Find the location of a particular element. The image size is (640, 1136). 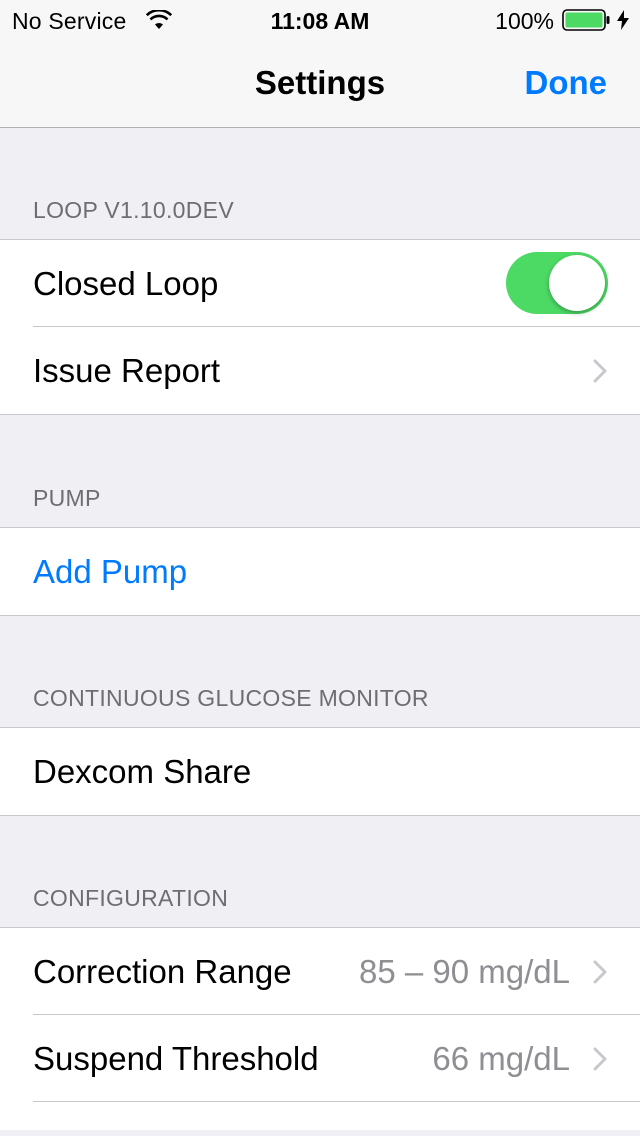

section-header-pump: PUMP is located at coordinates (67, 498).